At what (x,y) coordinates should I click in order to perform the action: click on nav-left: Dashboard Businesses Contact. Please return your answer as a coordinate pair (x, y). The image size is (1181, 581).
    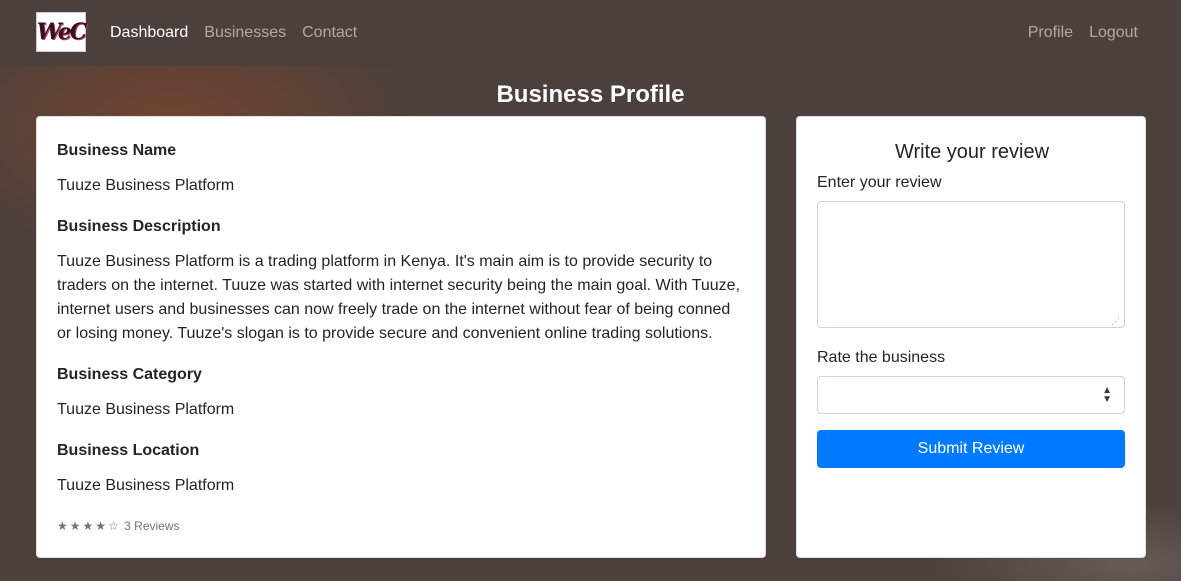
    Looking at the image, I should click on (233, 33).